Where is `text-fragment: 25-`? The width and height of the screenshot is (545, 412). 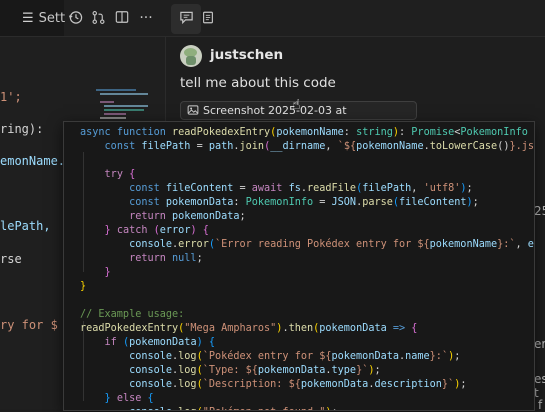 text-fragment: 25- is located at coordinates (539, 211).